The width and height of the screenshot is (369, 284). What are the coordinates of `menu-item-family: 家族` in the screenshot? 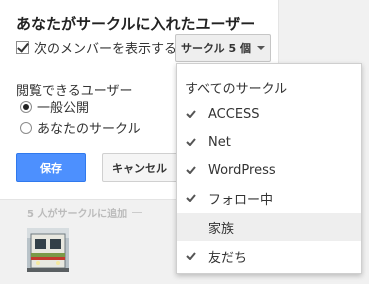 It's located at (269, 227).